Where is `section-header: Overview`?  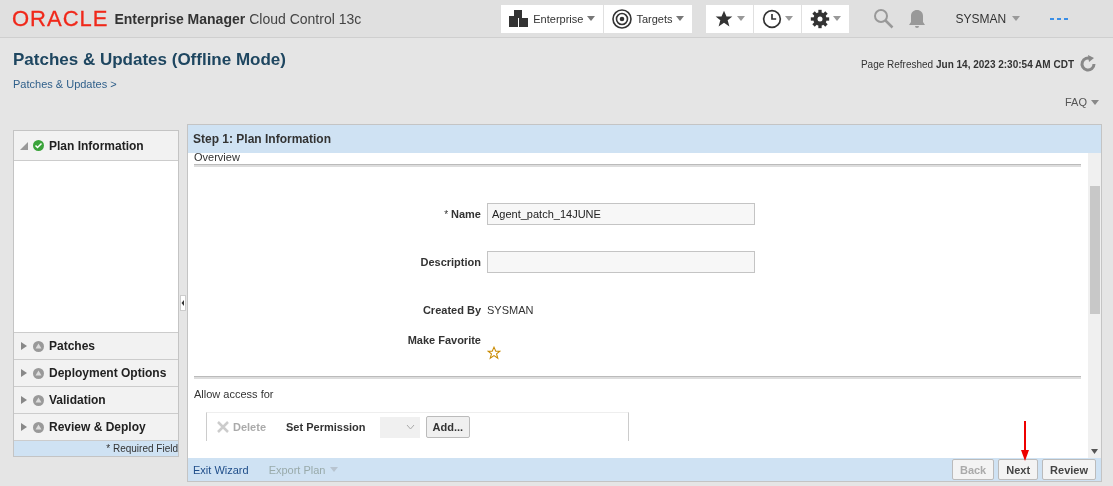
section-header: Overview is located at coordinates (217, 157).